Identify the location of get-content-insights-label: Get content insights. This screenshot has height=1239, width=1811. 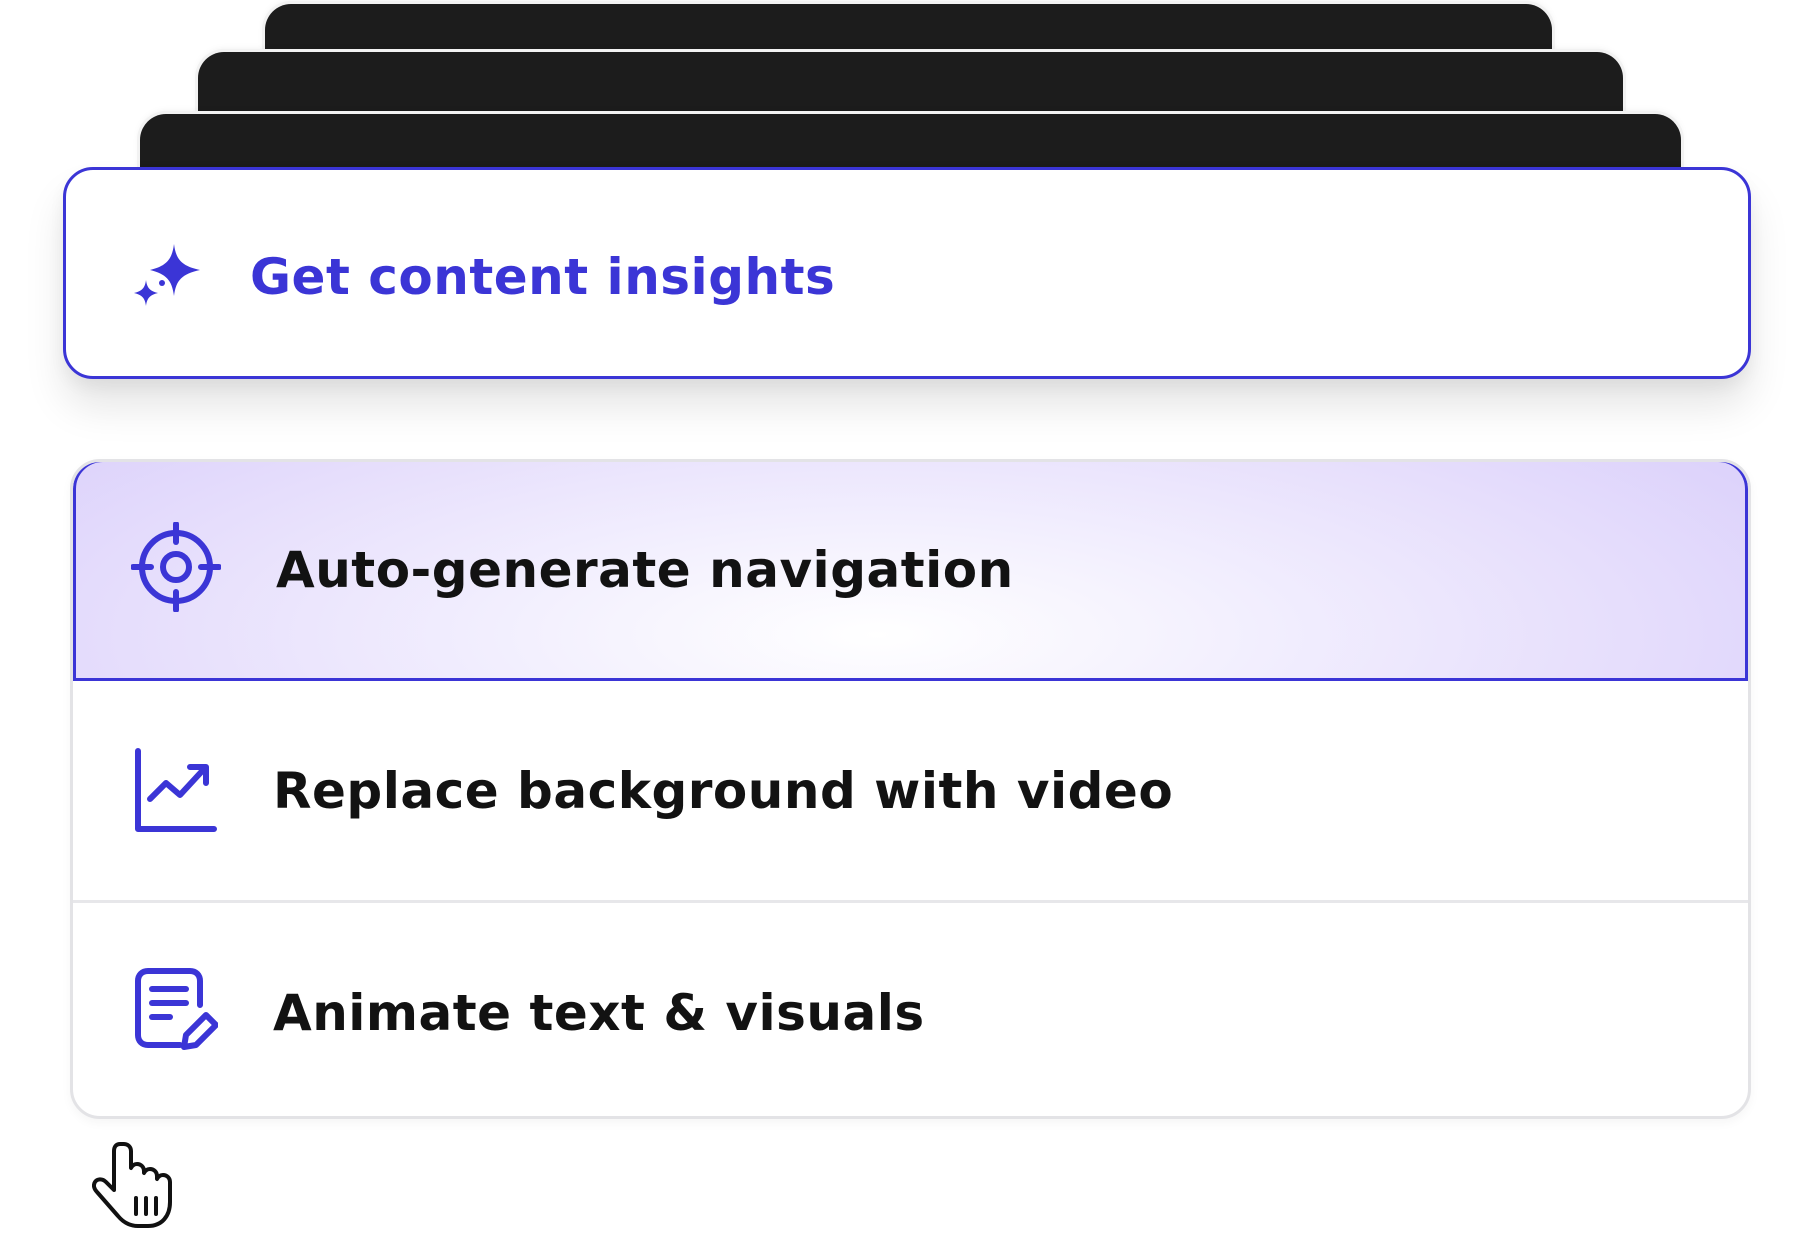
(543, 277).